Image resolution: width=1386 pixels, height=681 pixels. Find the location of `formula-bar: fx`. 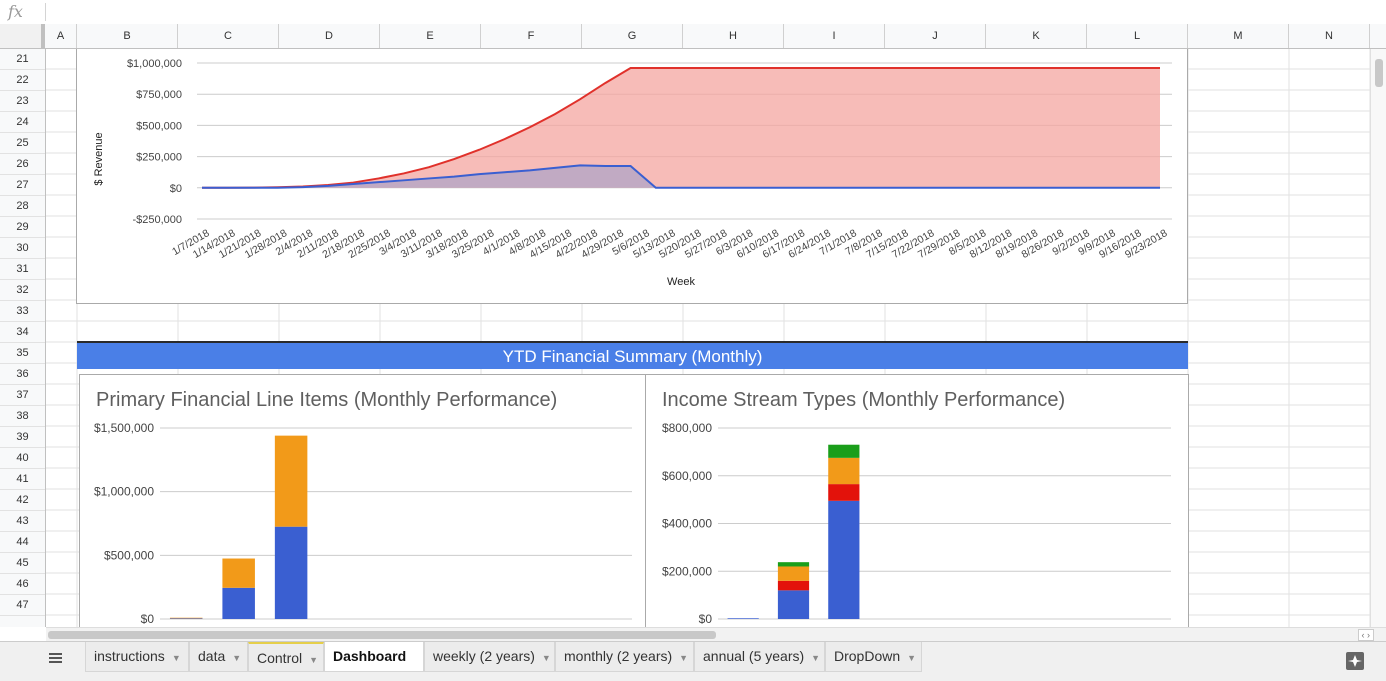

formula-bar: fx is located at coordinates (693, 12).